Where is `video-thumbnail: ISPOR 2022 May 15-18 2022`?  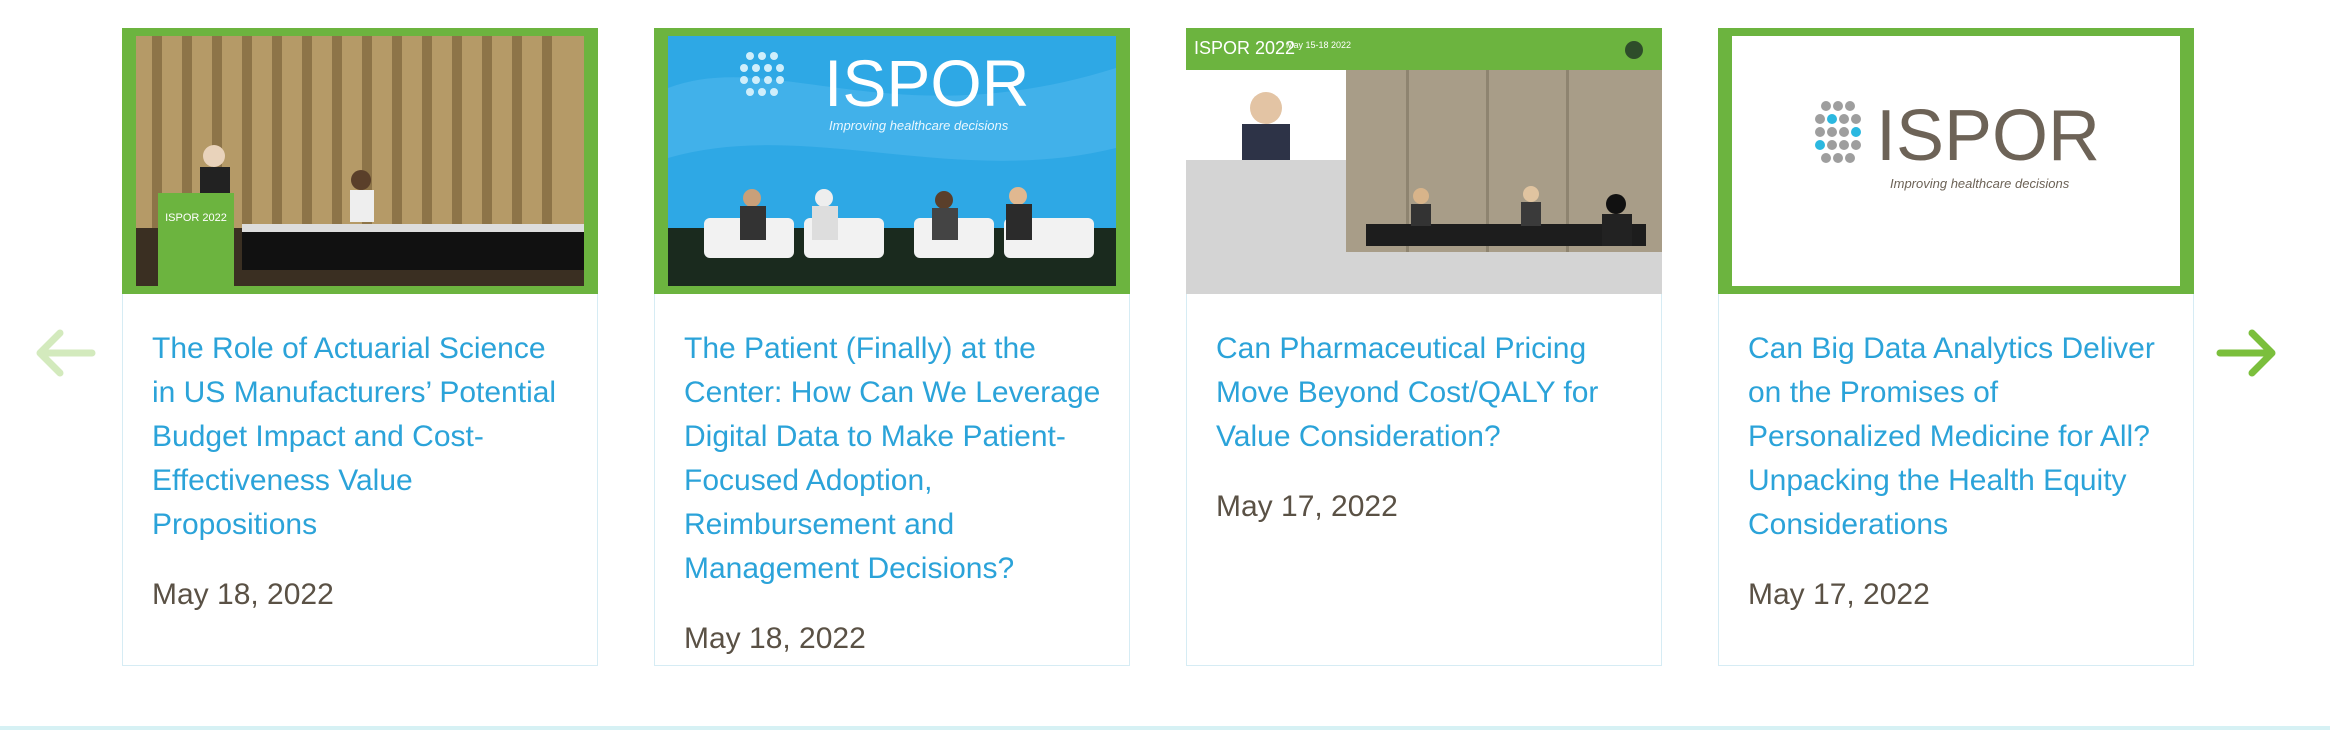
video-thumbnail: ISPOR 2022 May 15-18 2022 is located at coordinates (1424, 161).